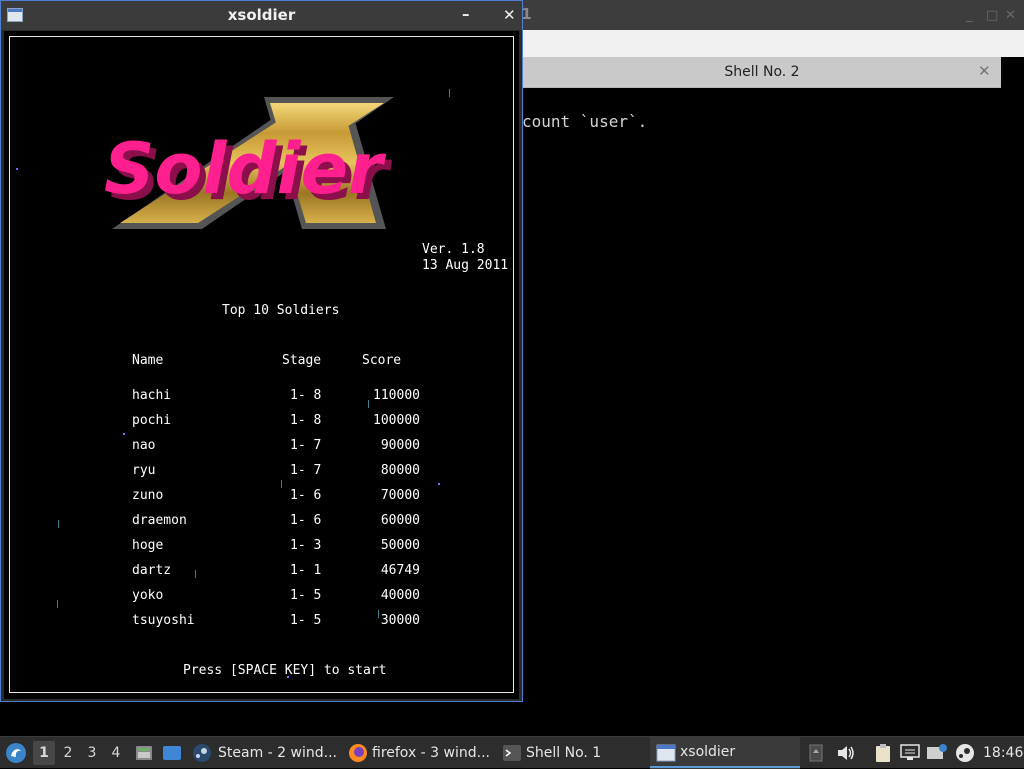  Describe the element at coordinates (148, 495) in the screenshot. I see `score-row-name: zuno` at that location.